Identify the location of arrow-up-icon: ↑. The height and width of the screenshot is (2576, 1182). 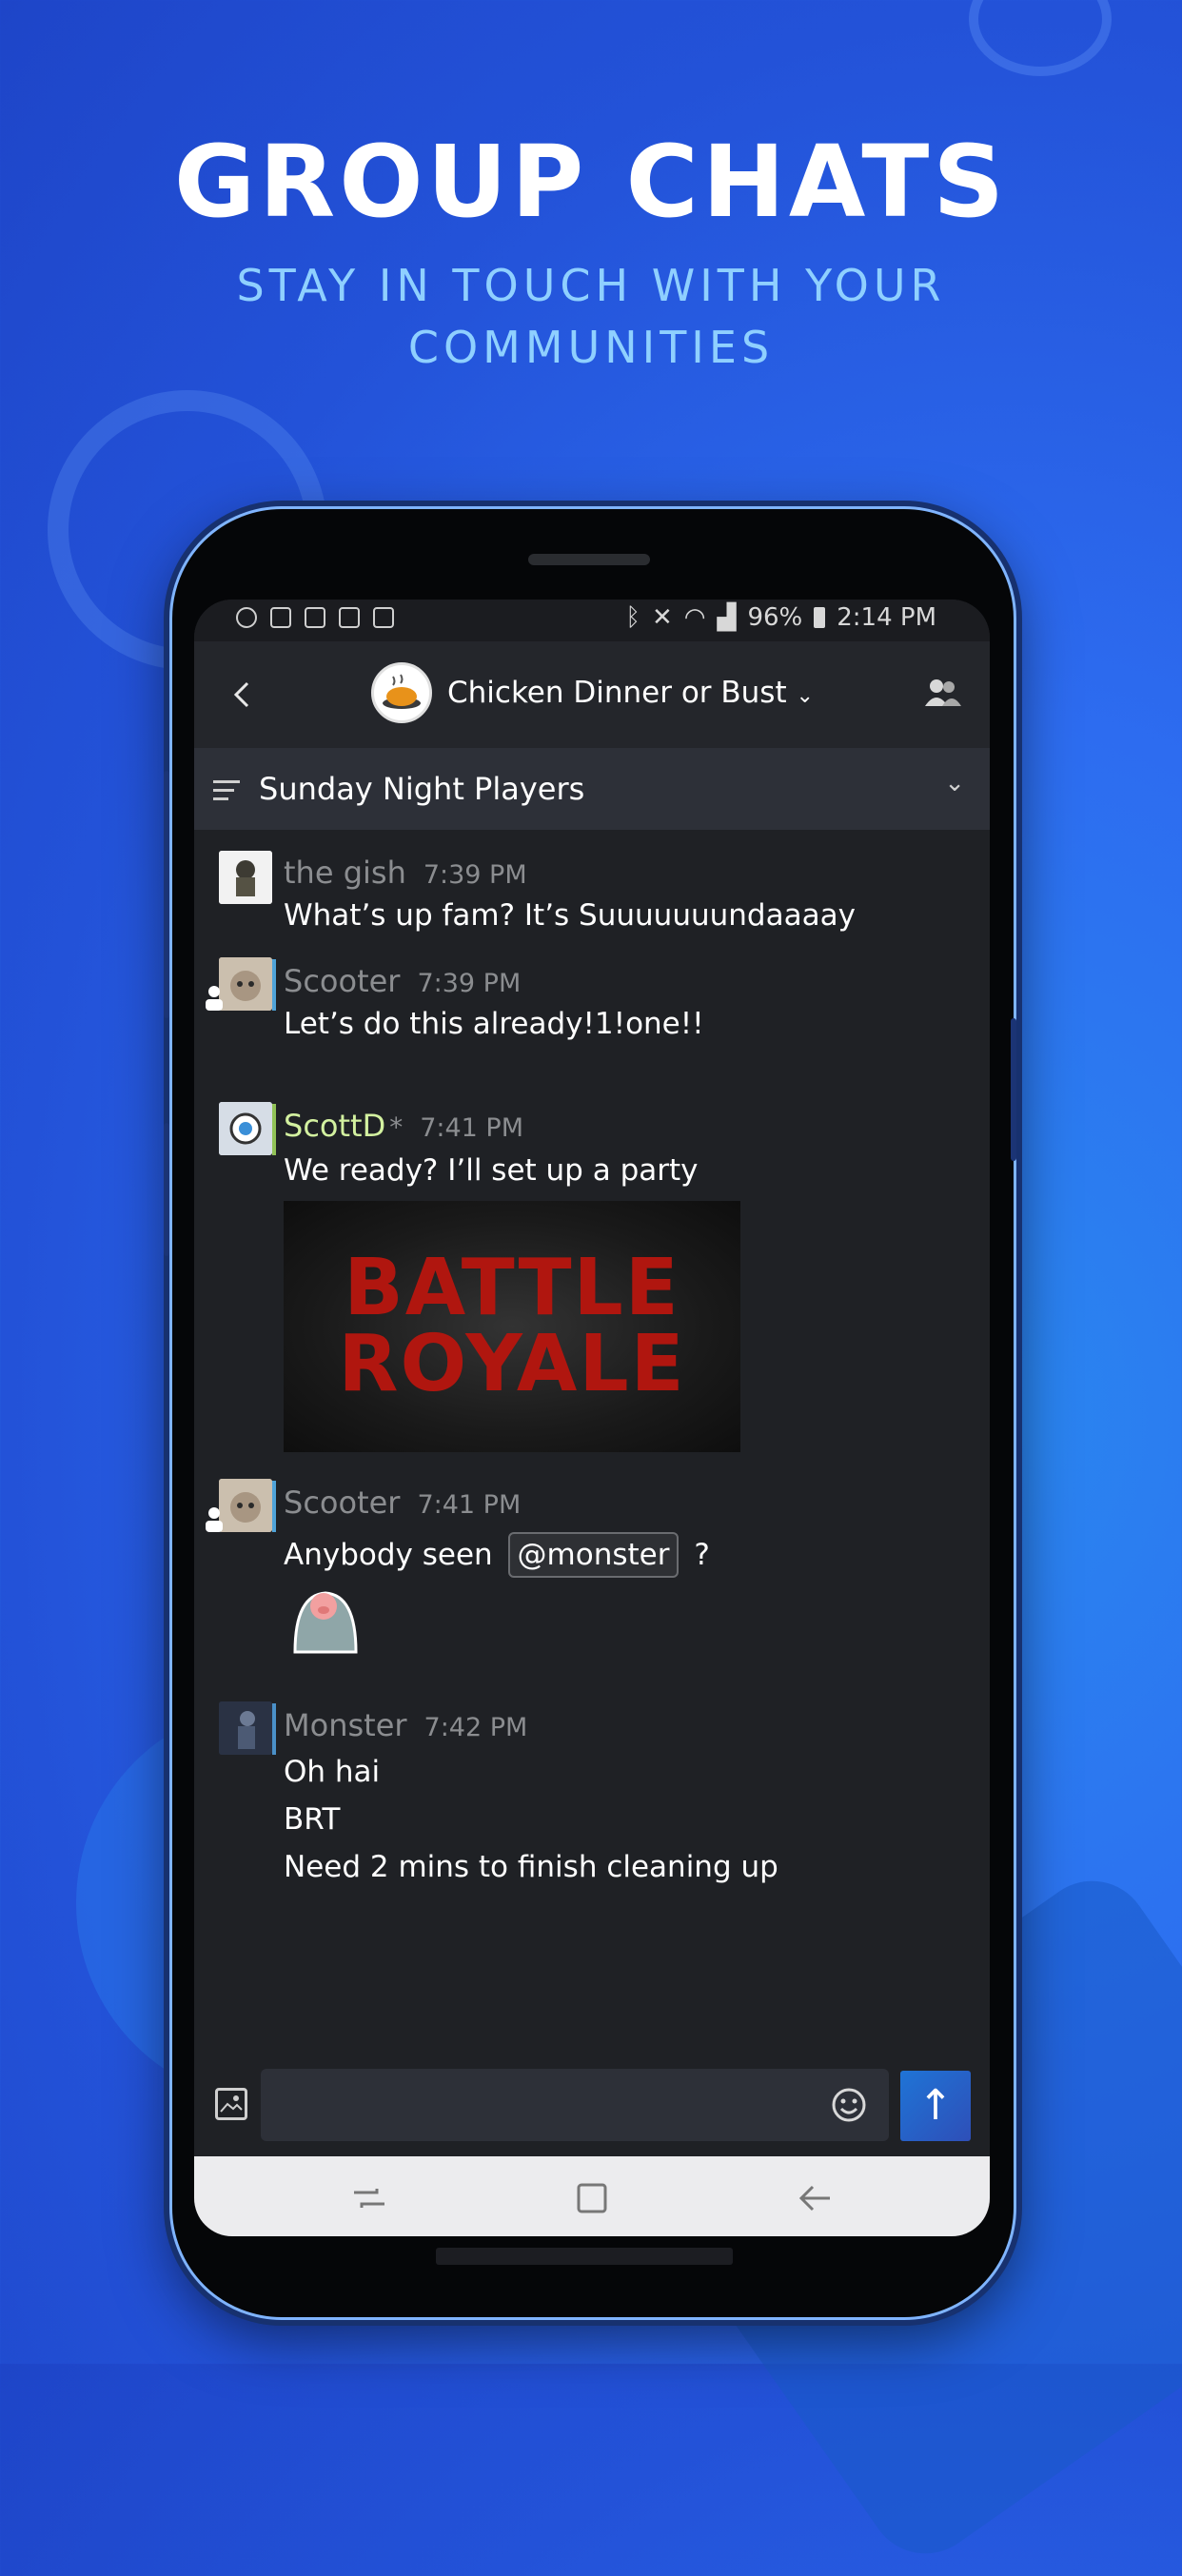
(935, 2105).